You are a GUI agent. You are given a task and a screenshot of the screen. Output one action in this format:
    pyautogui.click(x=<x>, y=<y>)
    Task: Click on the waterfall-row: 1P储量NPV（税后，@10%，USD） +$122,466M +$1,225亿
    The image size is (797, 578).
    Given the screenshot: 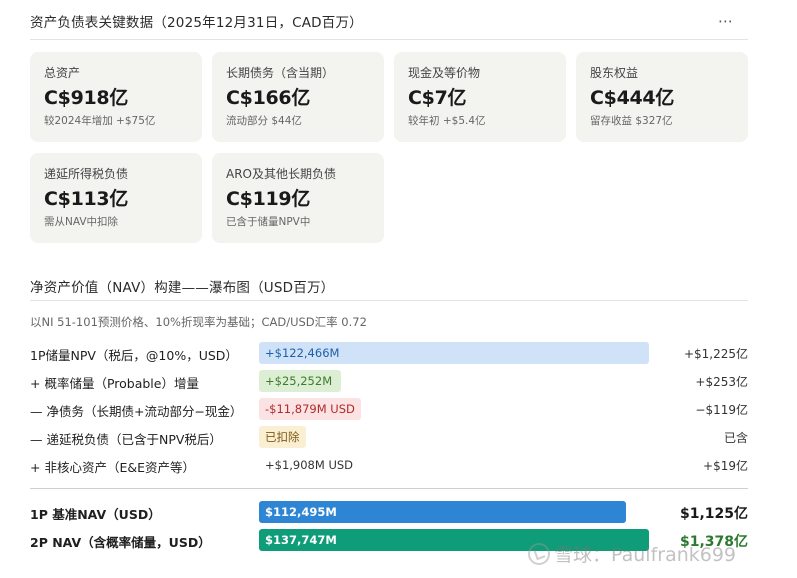 What is the action you would take?
    pyautogui.click(x=389, y=353)
    